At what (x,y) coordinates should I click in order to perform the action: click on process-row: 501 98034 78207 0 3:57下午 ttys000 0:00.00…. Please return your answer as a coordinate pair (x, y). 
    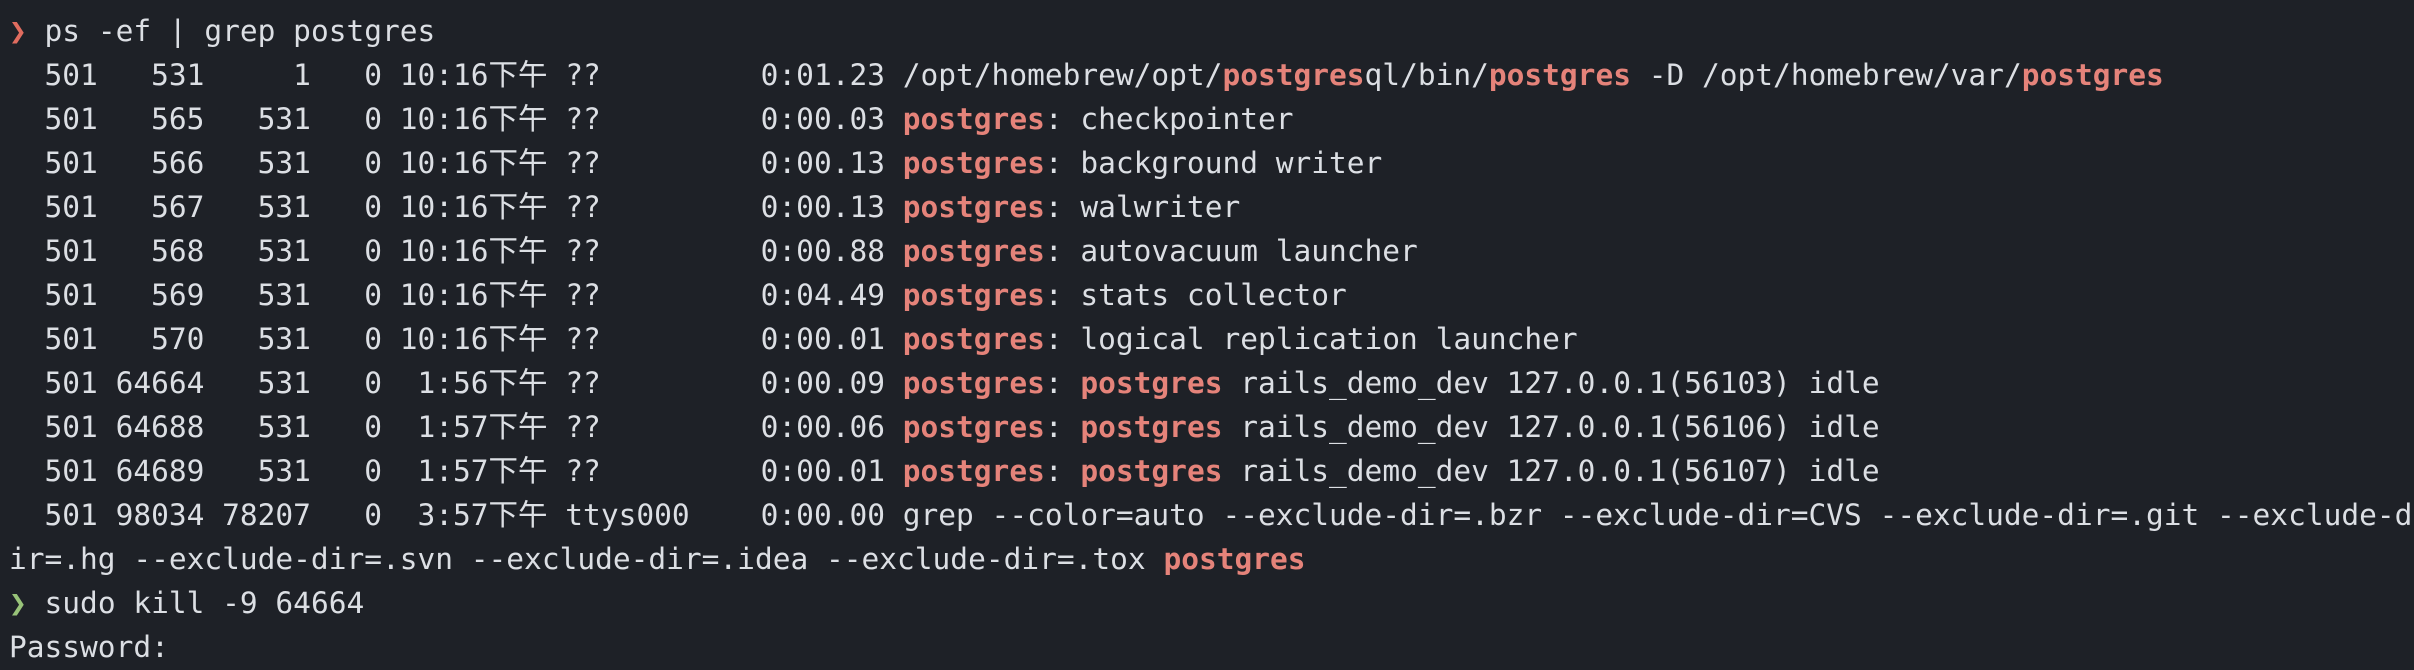
    Looking at the image, I should click on (1211, 515).